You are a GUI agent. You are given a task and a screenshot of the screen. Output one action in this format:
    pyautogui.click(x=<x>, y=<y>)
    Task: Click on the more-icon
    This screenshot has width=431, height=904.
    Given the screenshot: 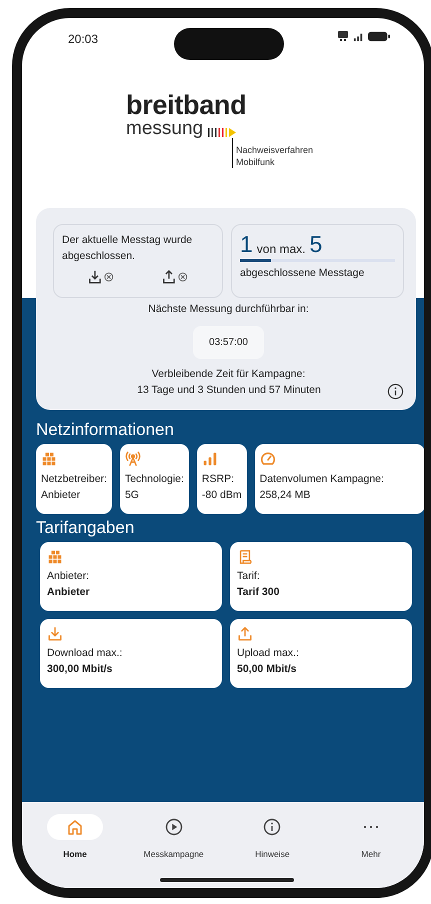 What is the action you would take?
    pyautogui.click(x=371, y=827)
    